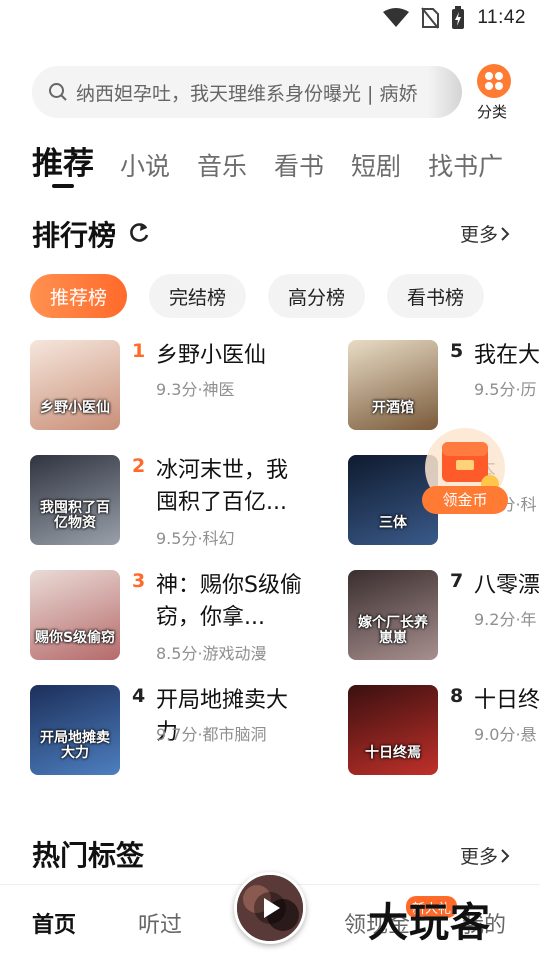 This screenshot has width=540, height=961. Describe the element at coordinates (211, 734) in the screenshot. I see `book-meta: 9.7分·都市脑洞` at that location.